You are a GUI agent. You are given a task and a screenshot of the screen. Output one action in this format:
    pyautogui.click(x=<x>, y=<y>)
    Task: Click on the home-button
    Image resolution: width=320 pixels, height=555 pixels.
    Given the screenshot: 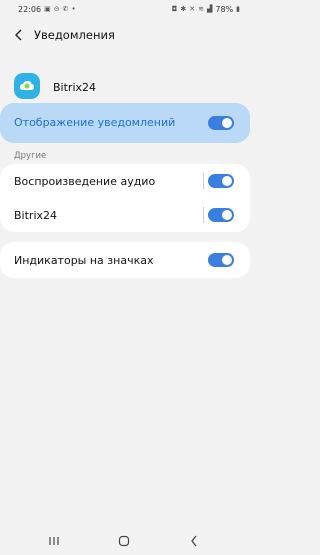 What is the action you would take?
    pyautogui.click(x=124, y=541)
    